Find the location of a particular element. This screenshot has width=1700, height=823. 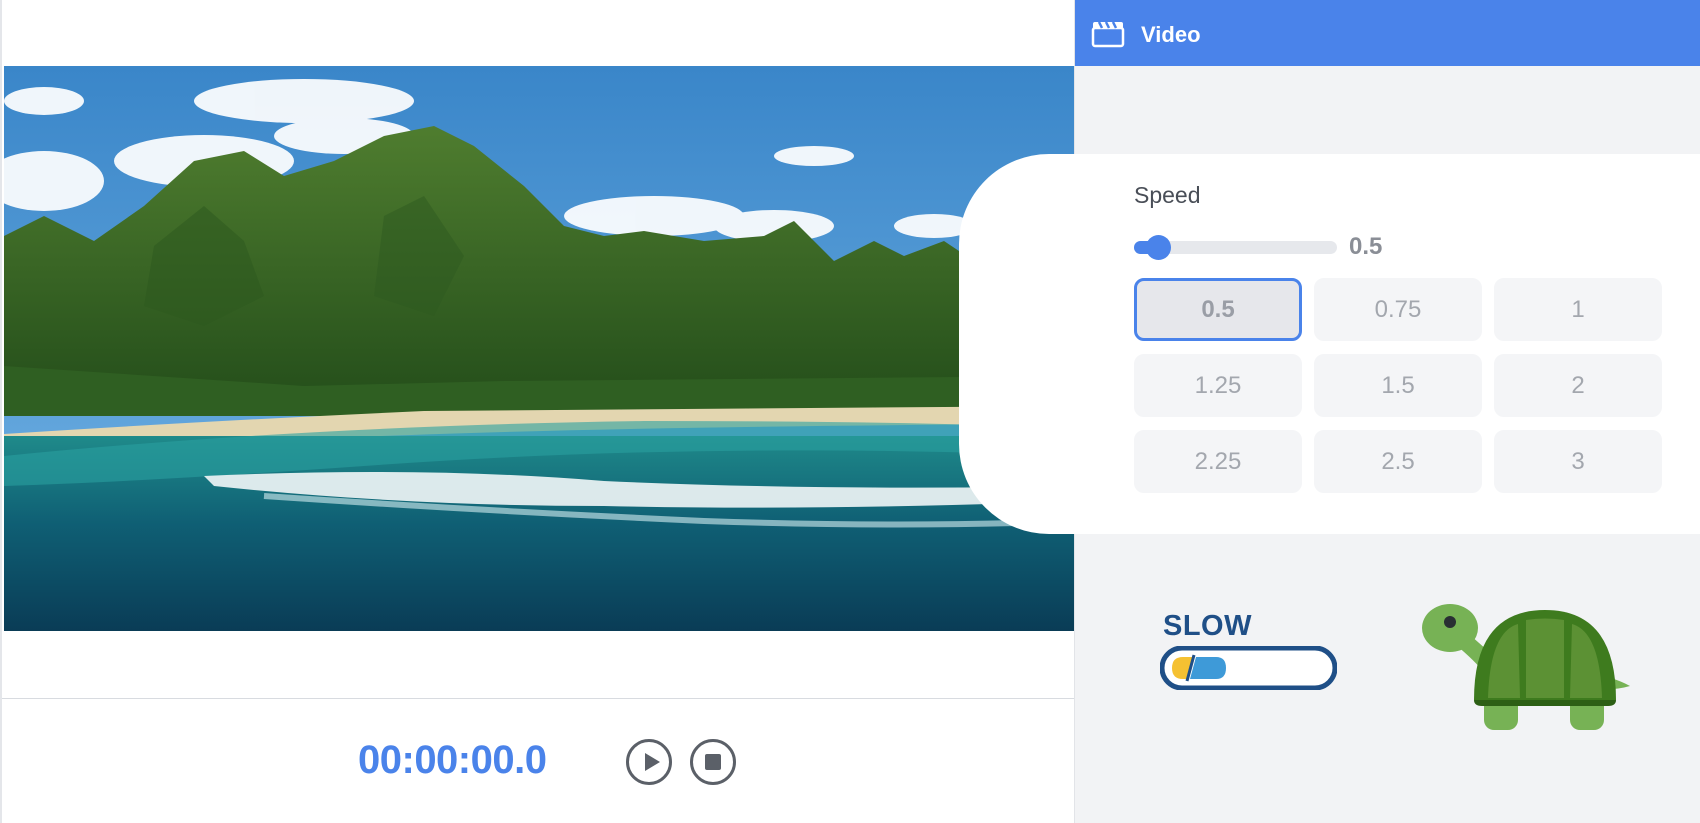

speed-options: 0.5 0.75 1 1.25 1.5 2 2.25 2.5 3 is located at coordinates (1398, 385).